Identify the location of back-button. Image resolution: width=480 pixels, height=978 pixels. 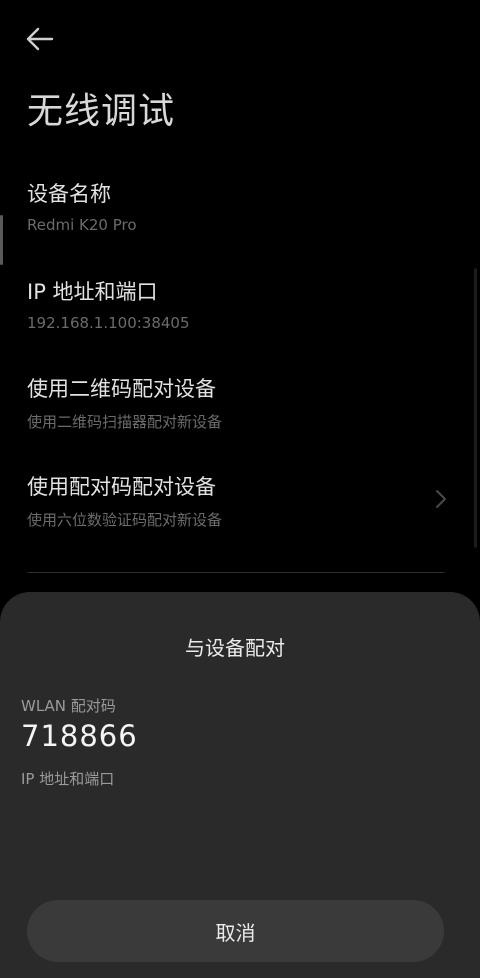
(40, 39).